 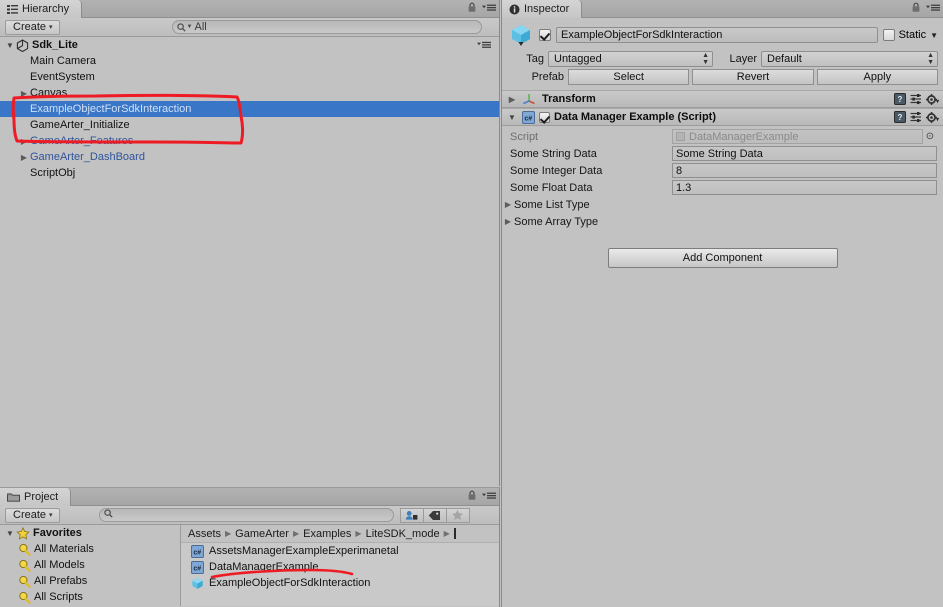 I want to click on layer-dropdown: Default ▲ ▼, so click(x=849, y=59).